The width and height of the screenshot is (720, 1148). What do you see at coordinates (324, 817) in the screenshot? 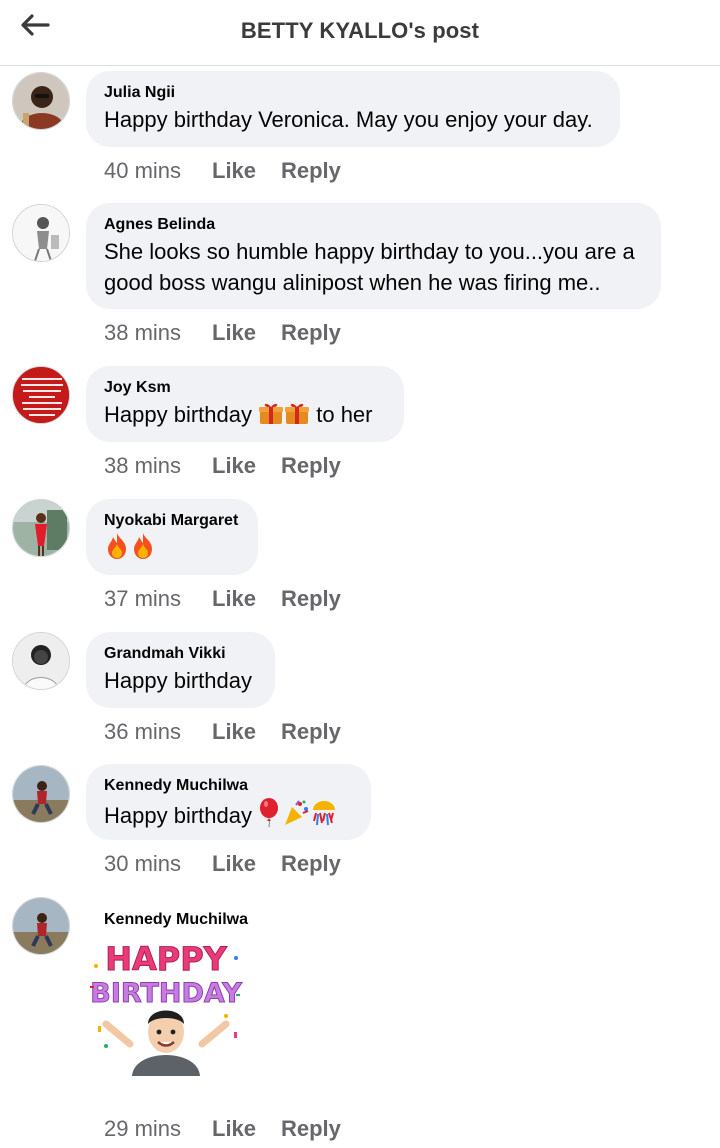
I see `confetti-ball-icon` at bounding box center [324, 817].